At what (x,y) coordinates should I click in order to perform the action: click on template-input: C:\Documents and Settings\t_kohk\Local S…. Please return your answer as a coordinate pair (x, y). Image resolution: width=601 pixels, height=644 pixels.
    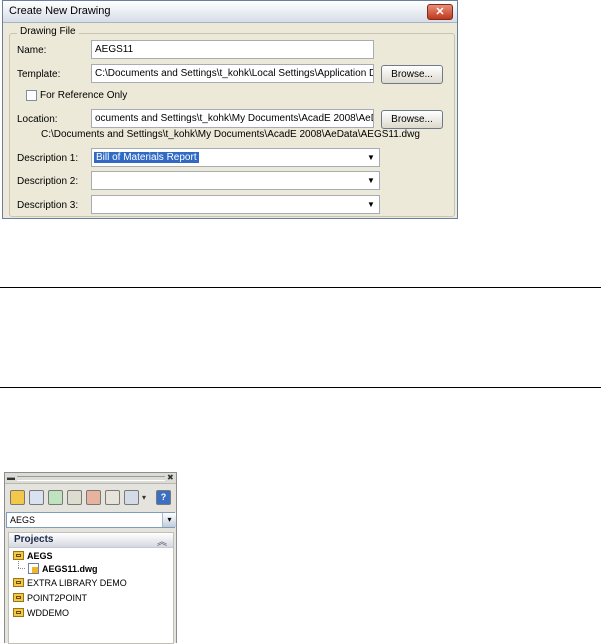
    Looking at the image, I should click on (232, 73).